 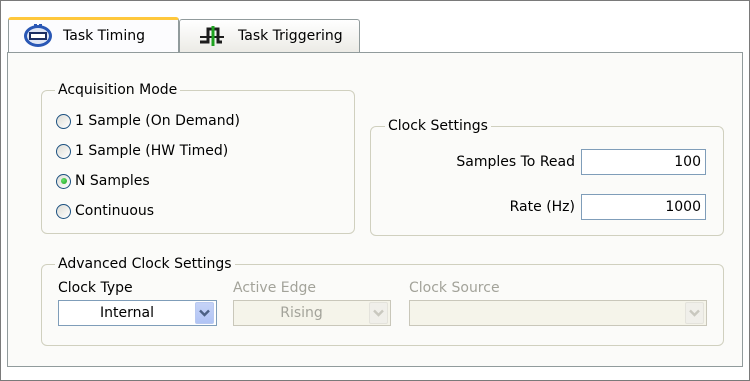 I want to click on radio-label: Continuous, so click(x=115, y=211).